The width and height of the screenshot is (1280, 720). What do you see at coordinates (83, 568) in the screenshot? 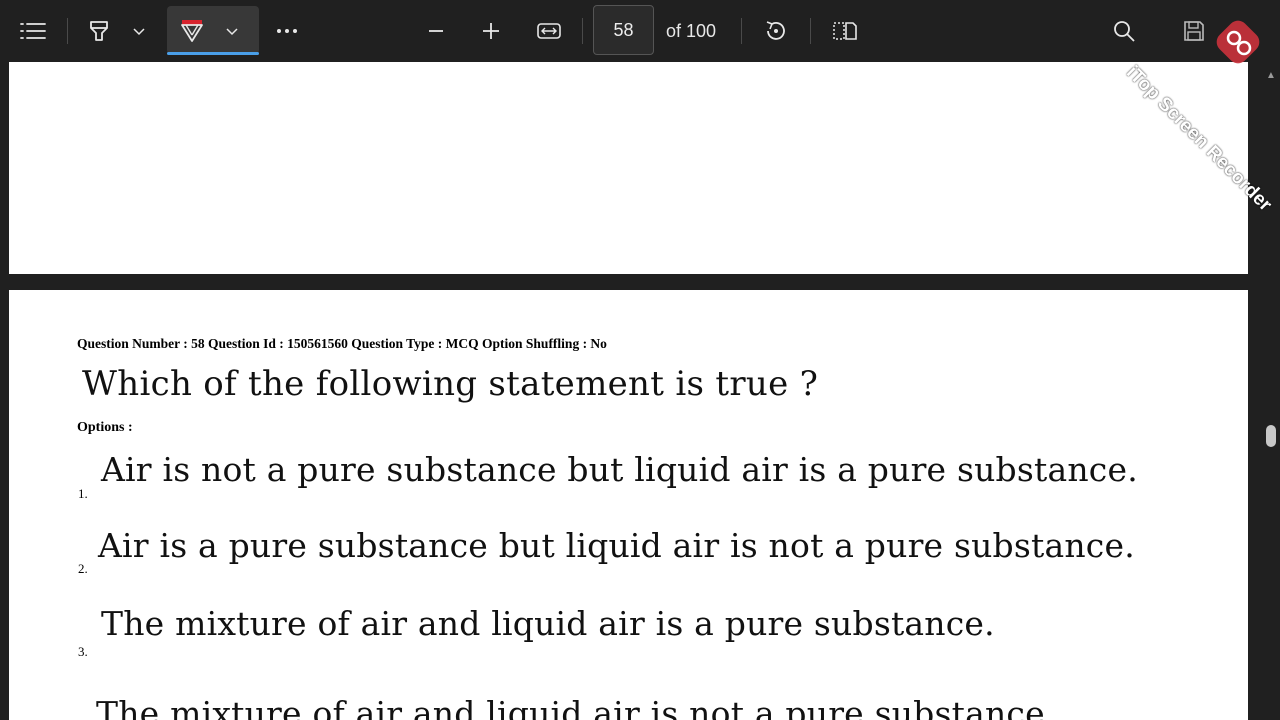
I see `option-number: 2.` at bounding box center [83, 568].